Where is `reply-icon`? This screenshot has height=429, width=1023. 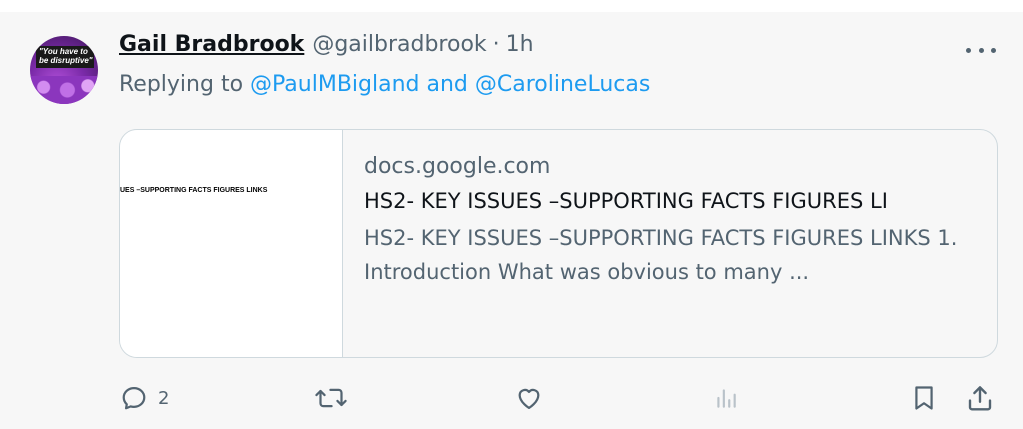 reply-icon is located at coordinates (134, 398).